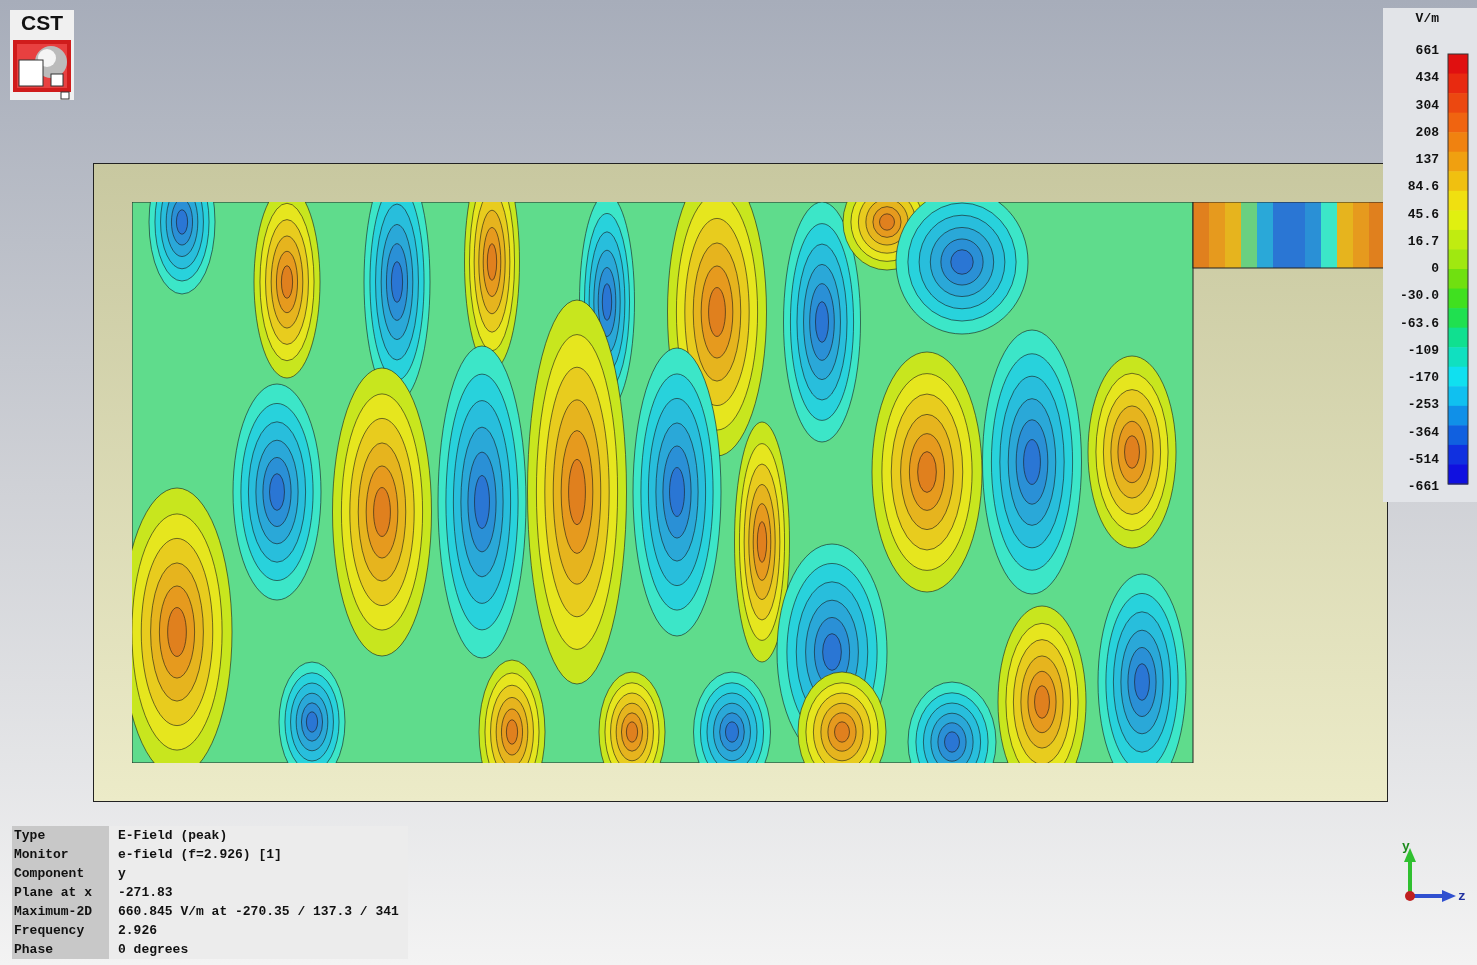 Image resolution: width=1477 pixels, height=965 pixels. What do you see at coordinates (60, 930) in the screenshot?
I see `info-label: Frequency` at bounding box center [60, 930].